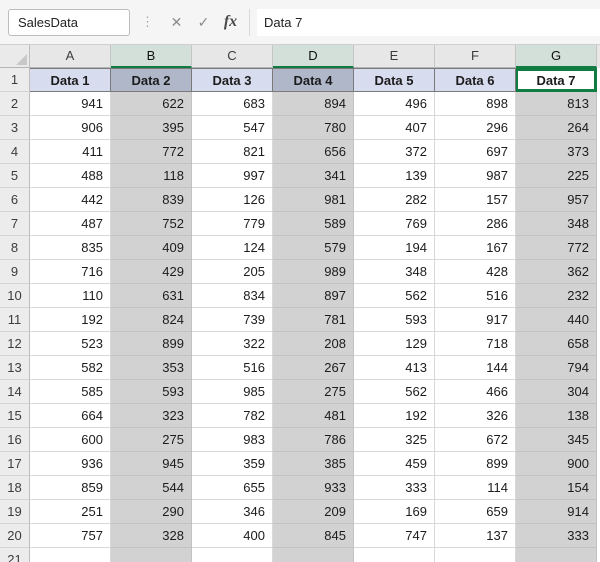  Describe the element at coordinates (232, 80) in the screenshot. I see `cell-C1: Data 3` at that location.